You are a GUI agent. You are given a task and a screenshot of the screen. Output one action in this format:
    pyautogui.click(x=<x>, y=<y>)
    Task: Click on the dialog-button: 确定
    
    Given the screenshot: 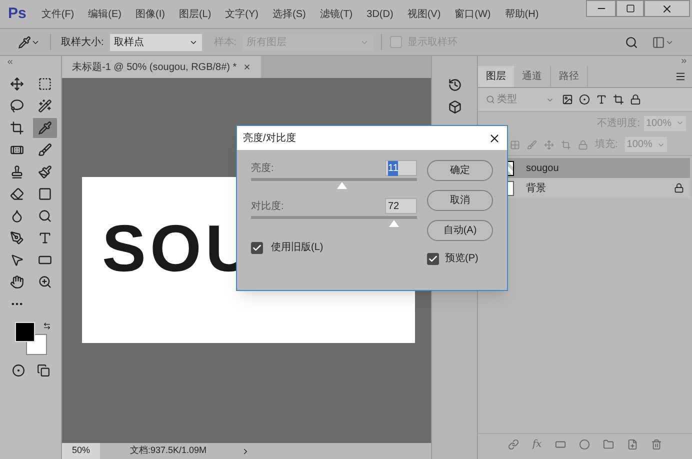 What is the action you would take?
    pyautogui.click(x=460, y=170)
    